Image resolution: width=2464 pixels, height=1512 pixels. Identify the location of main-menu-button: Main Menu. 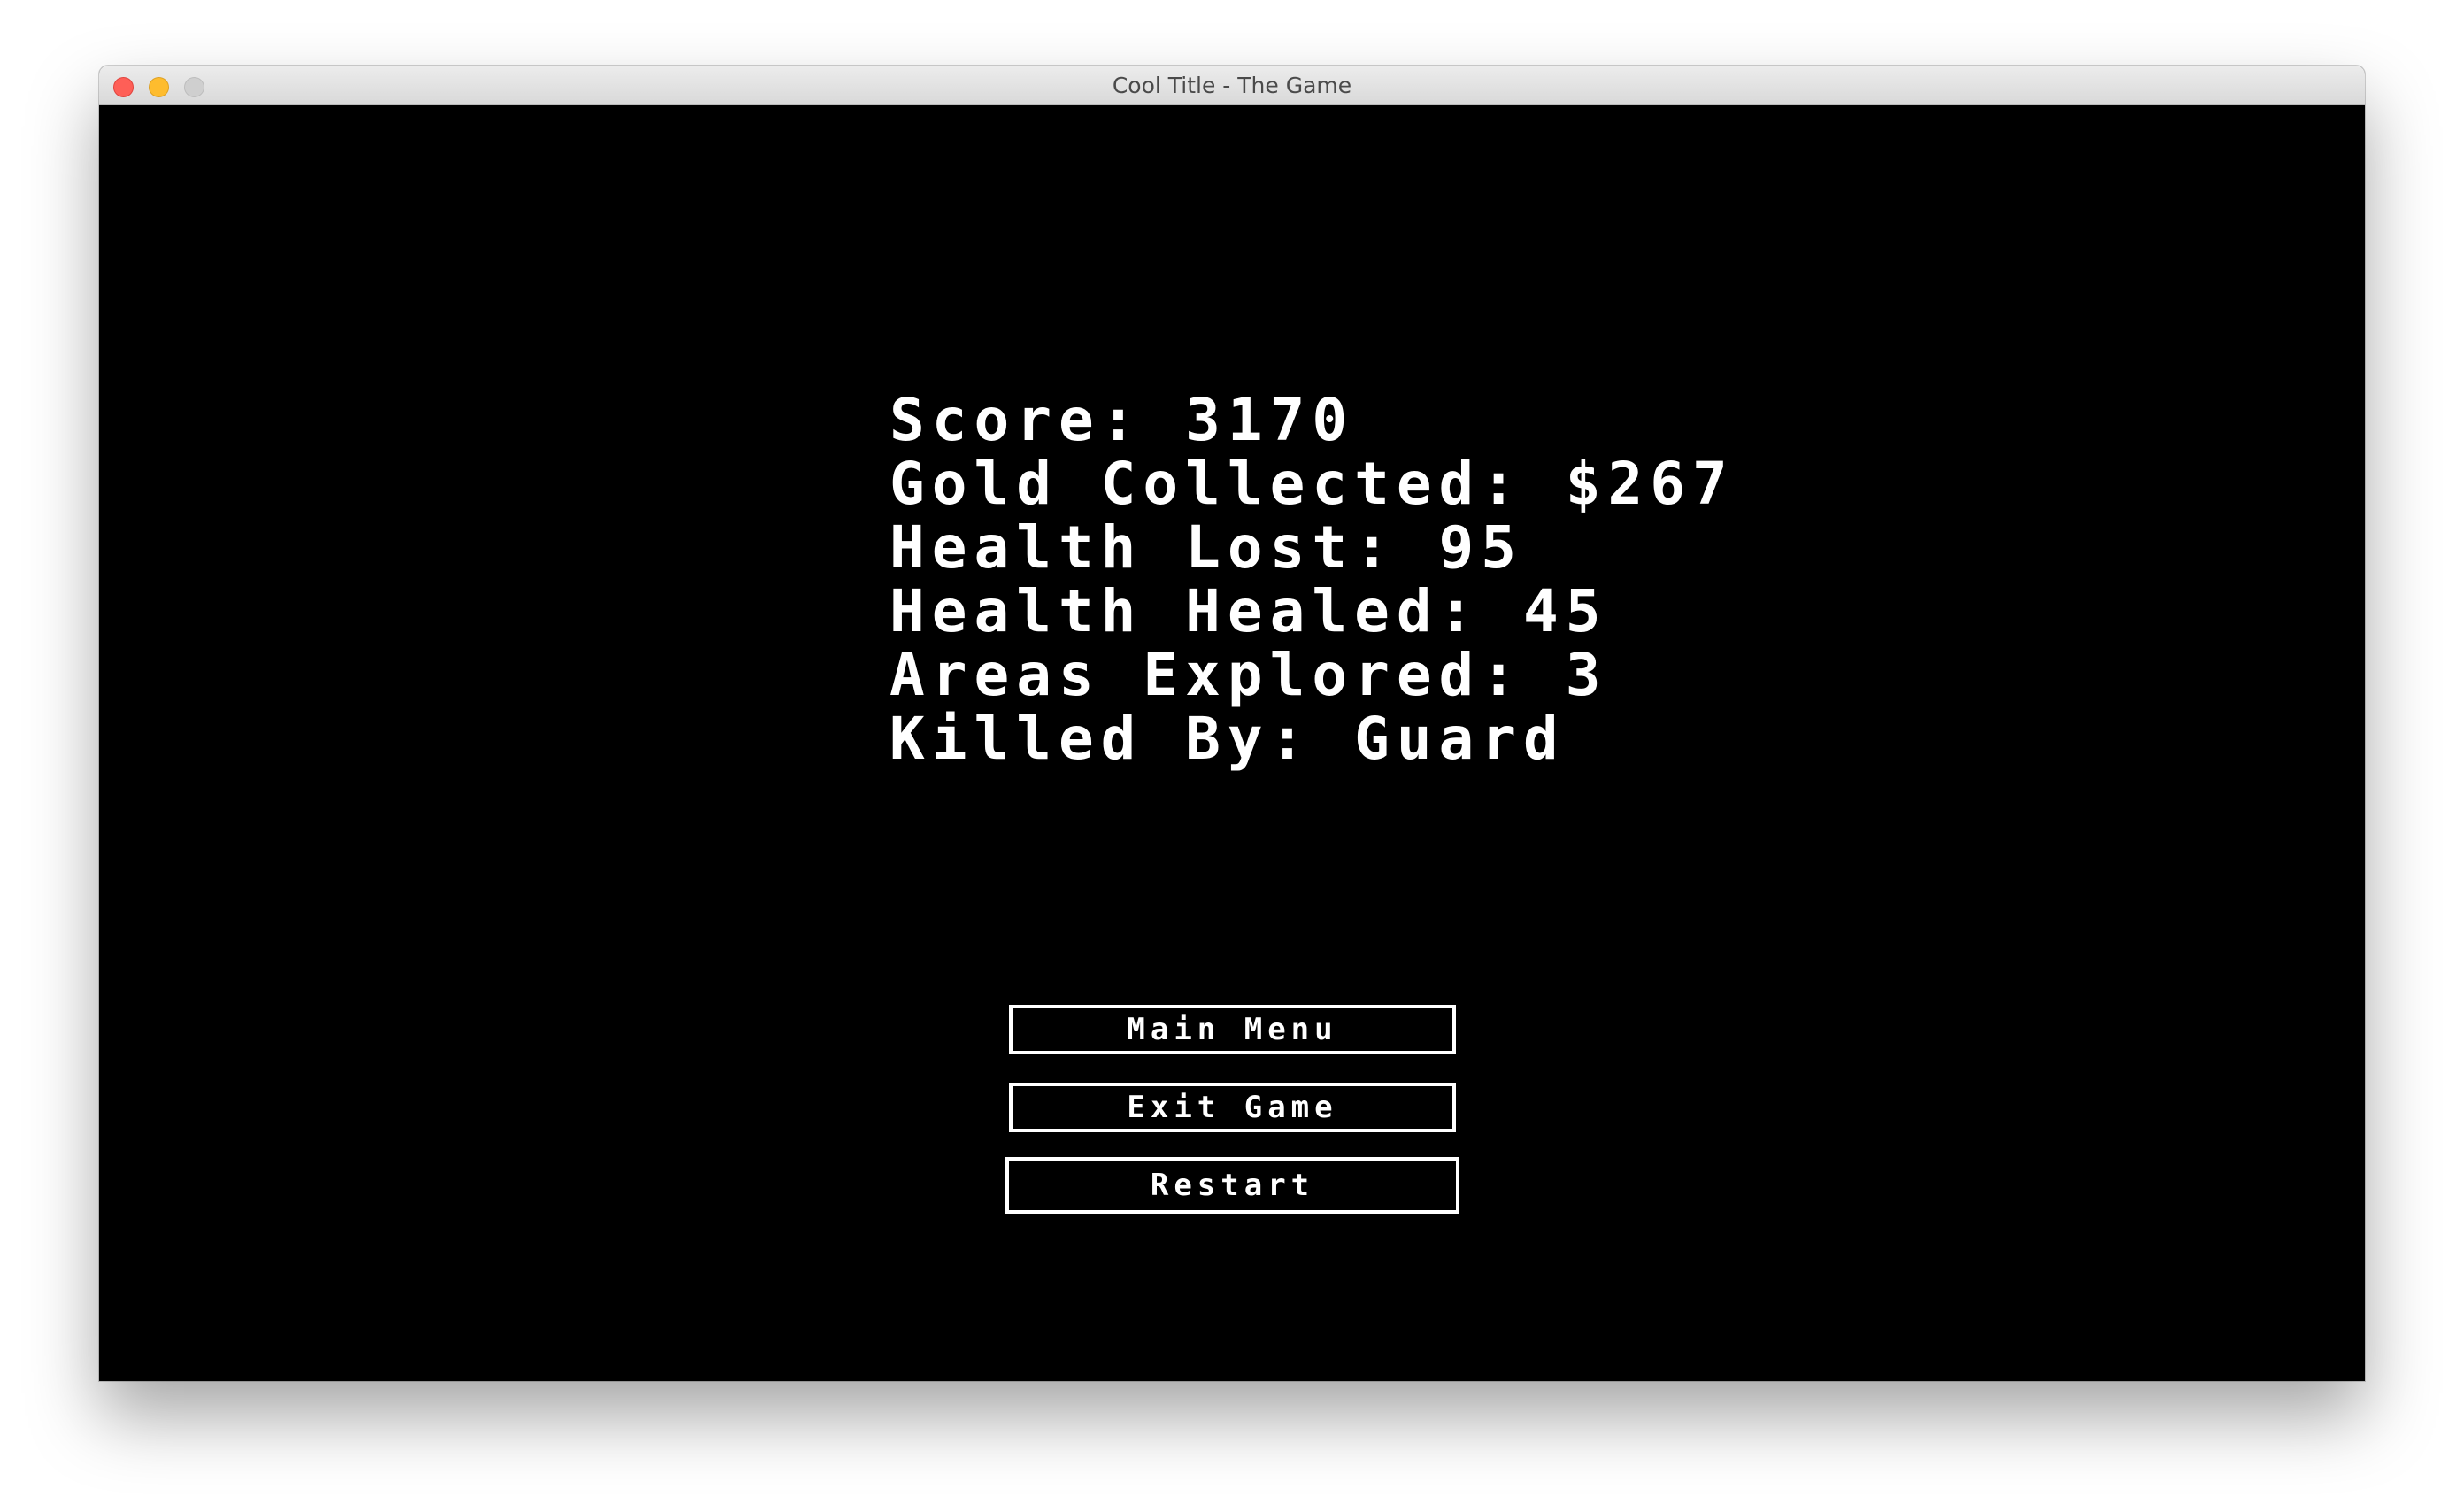
(1232, 1029).